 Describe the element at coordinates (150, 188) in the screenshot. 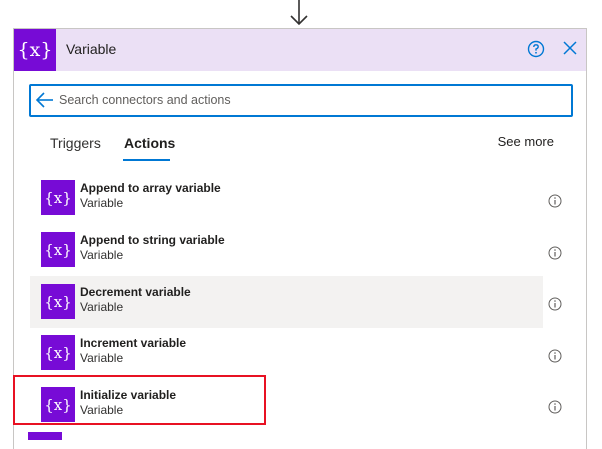

I see `action-title: Append to array variable` at that location.